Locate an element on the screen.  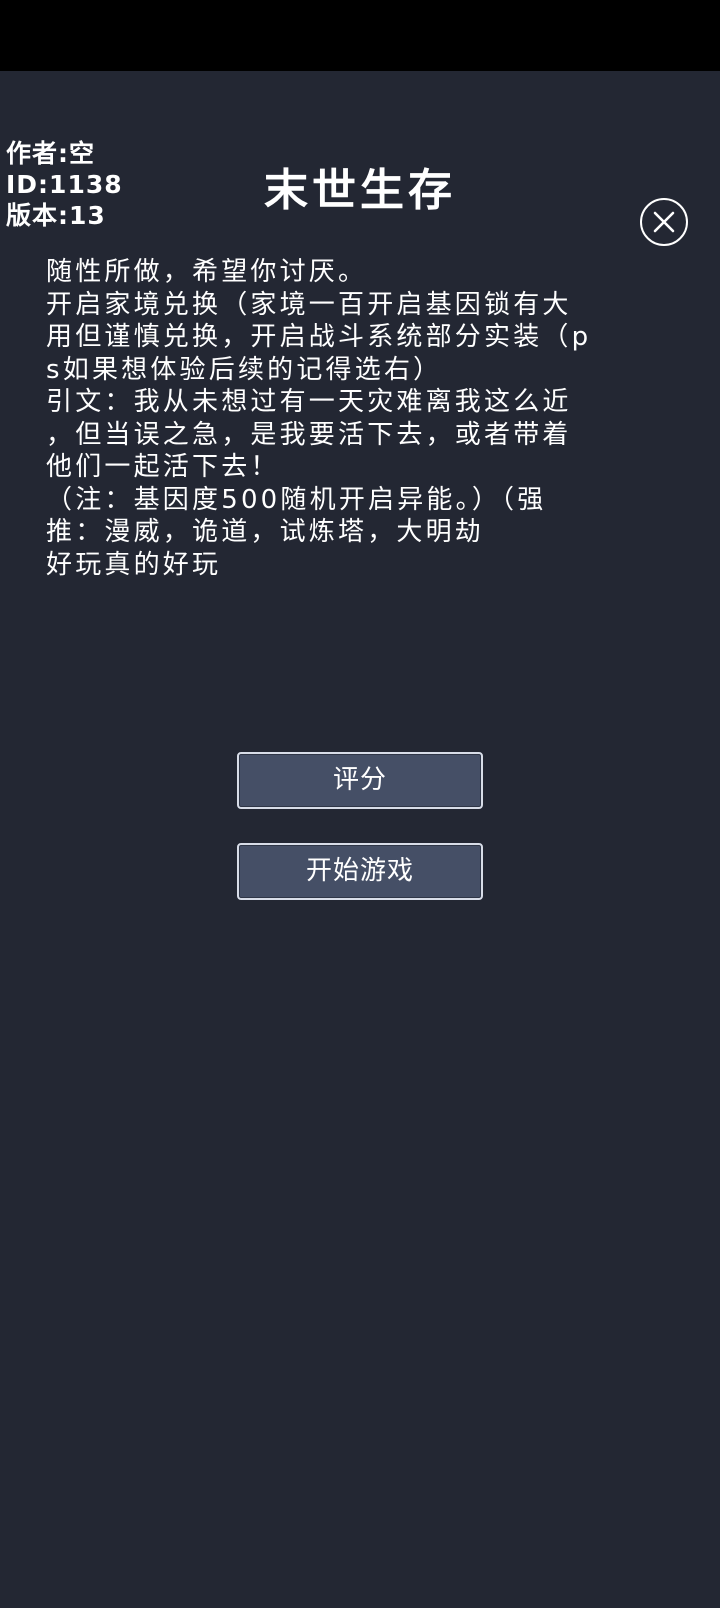
description-line: 随性所做，希望你讨厌。 is located at coordinates (207, 272).